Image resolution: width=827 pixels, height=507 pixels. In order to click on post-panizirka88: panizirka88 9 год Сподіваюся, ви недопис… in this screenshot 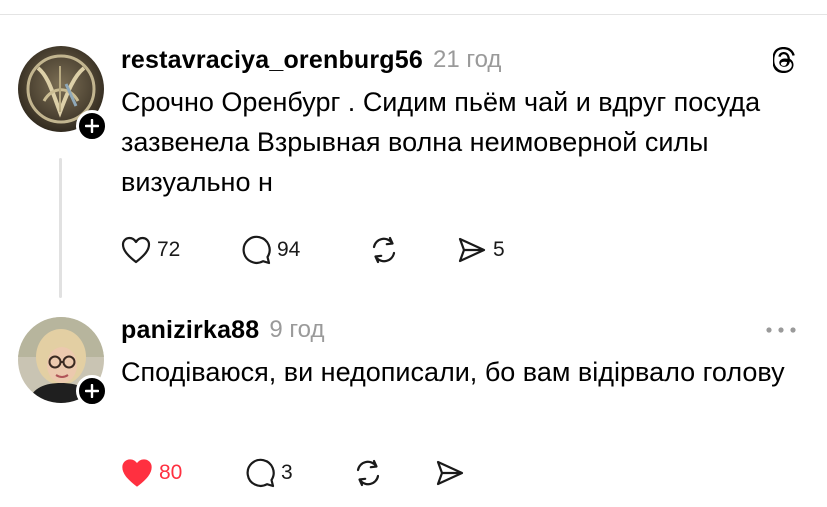, I will do `click(459, 352)`.